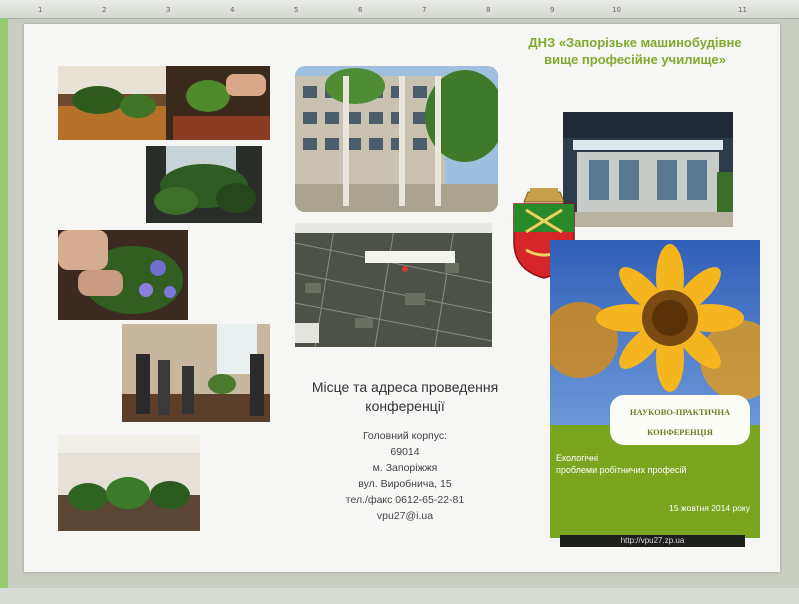  Describe the element at coordinates (709, 508) in the screenshot. I see `conference-date: 15 жовтня 2014 року` at that location.